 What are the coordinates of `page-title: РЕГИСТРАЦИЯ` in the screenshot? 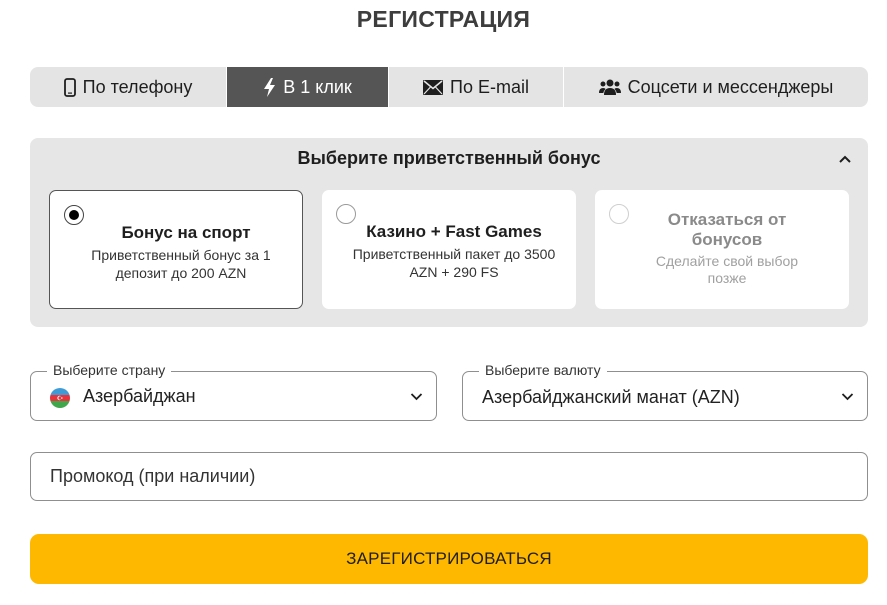 It's located at (443, 19).